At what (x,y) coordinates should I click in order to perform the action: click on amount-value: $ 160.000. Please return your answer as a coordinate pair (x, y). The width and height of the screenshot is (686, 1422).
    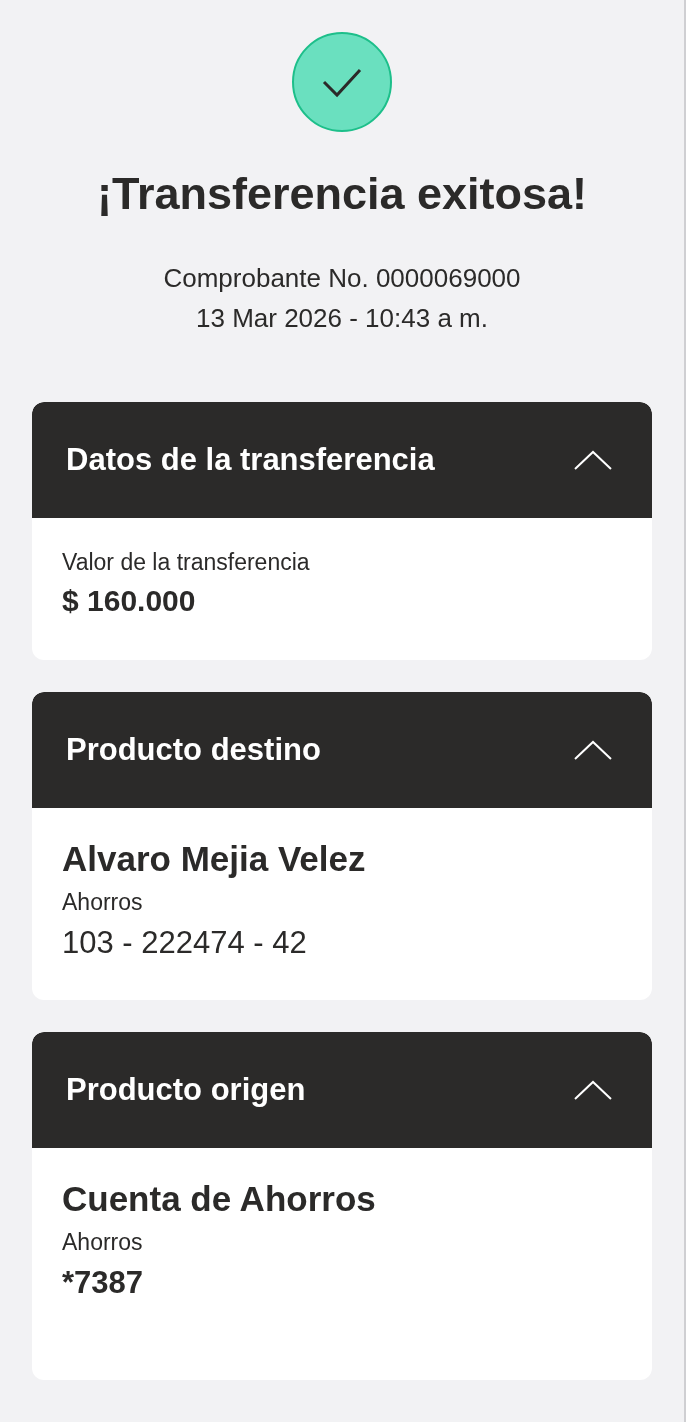
    Looking at the image, I should click on (129, 601).